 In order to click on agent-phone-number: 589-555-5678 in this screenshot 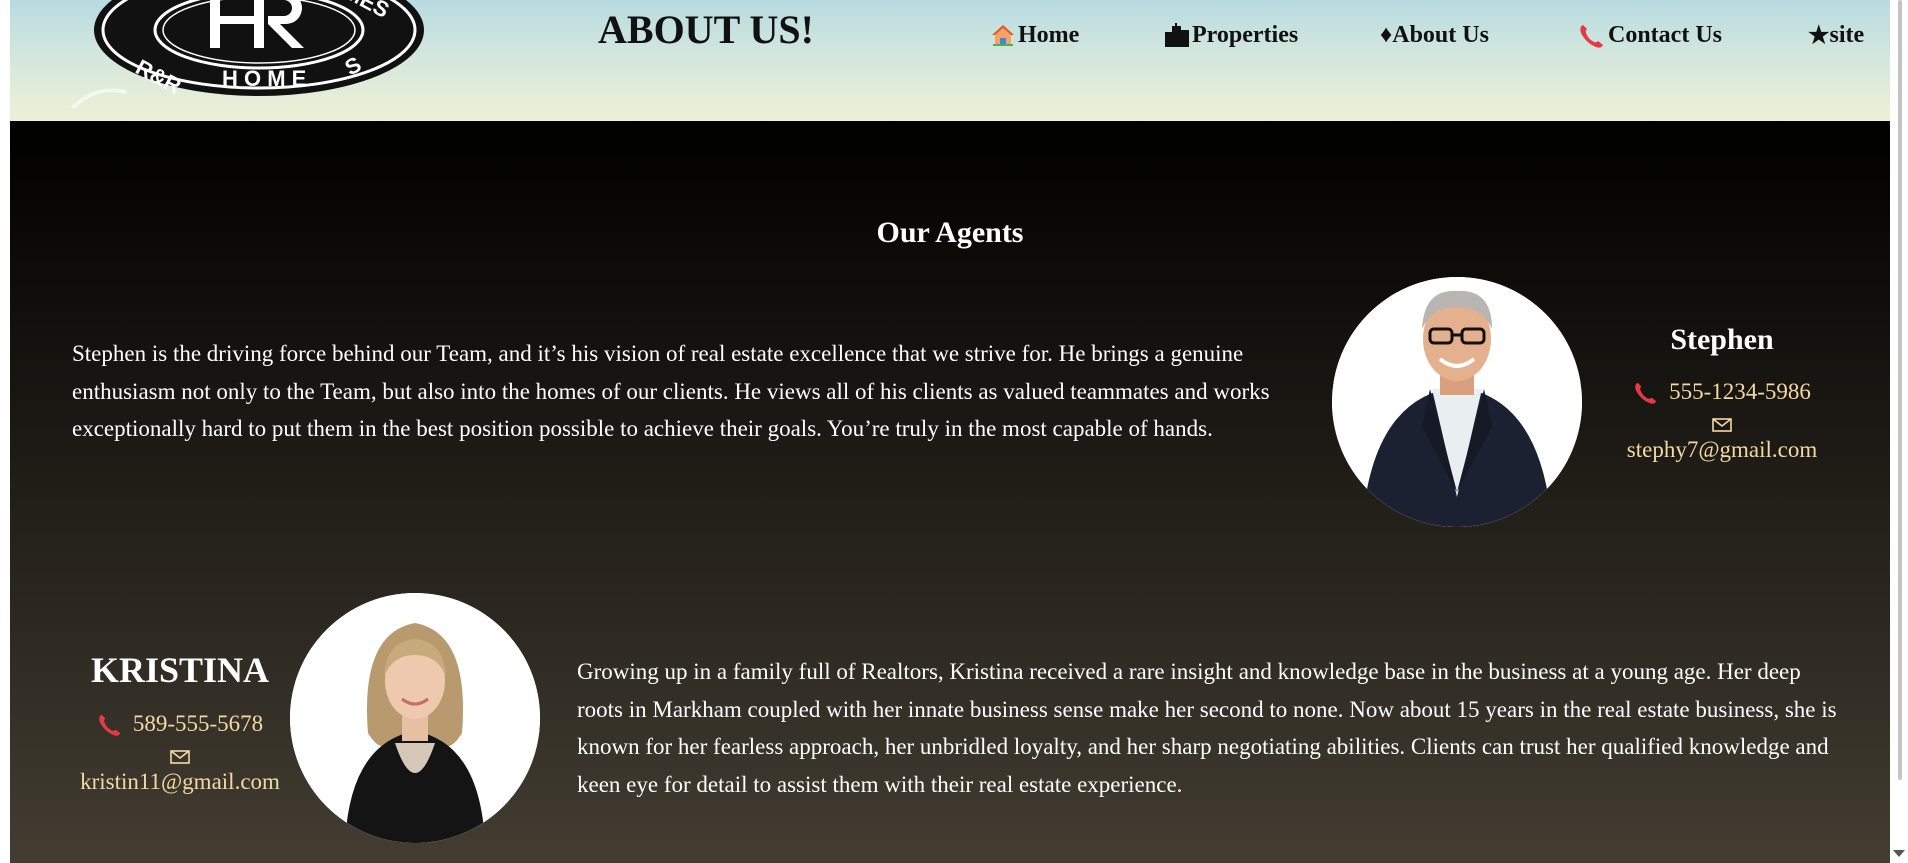, I will do `click(198, 723)`.